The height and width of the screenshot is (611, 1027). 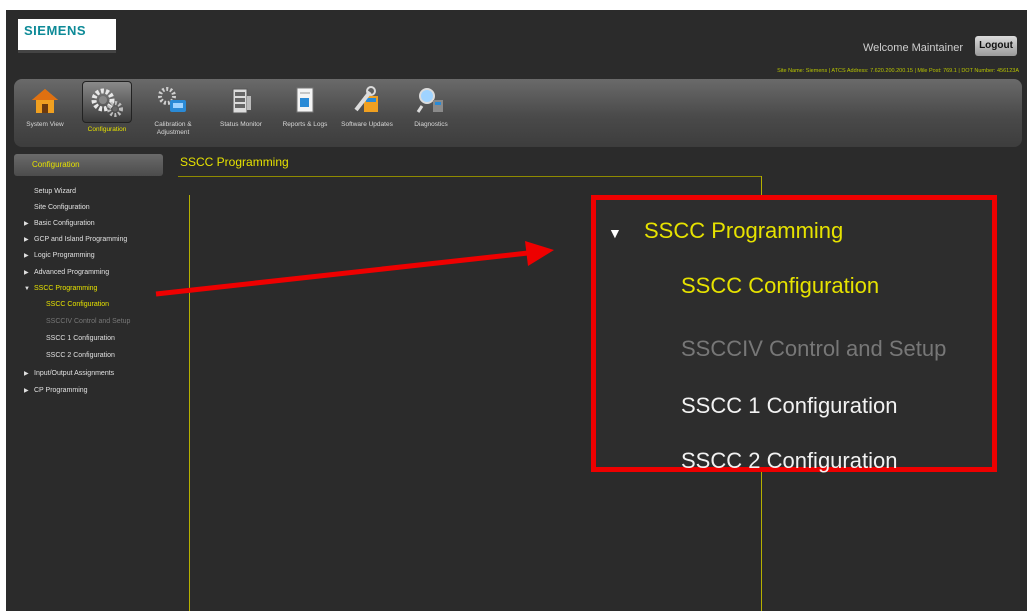 What do you see at coordinates (354, 269) in the screenshot?
I see `pointer-arrow` at bounding box center [354, 269].